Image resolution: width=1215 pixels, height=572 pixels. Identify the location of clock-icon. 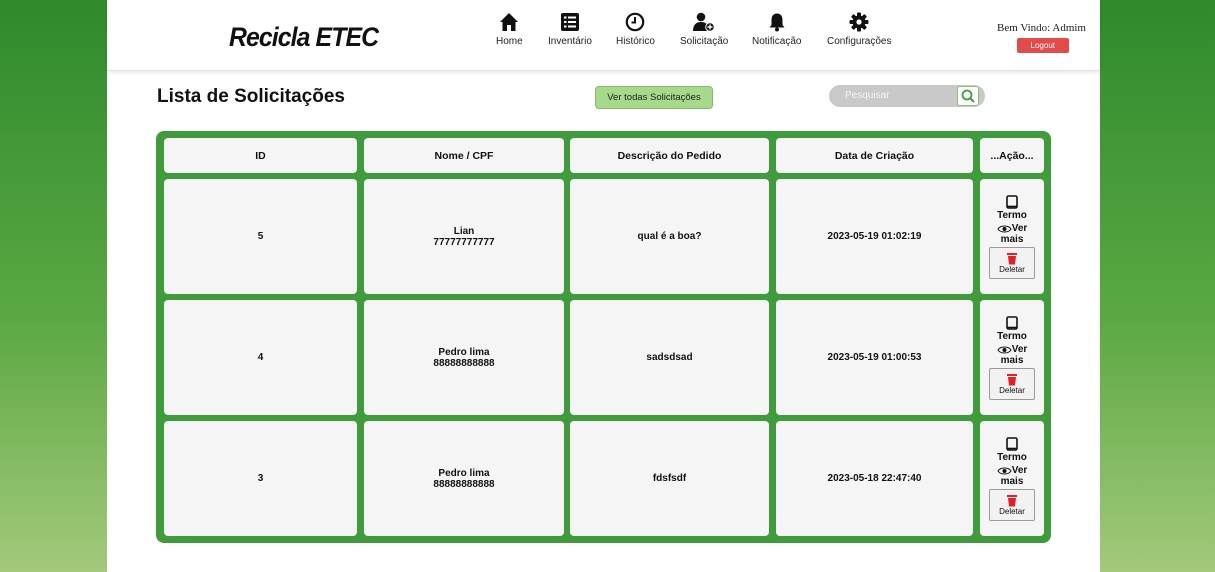
(635, 22).